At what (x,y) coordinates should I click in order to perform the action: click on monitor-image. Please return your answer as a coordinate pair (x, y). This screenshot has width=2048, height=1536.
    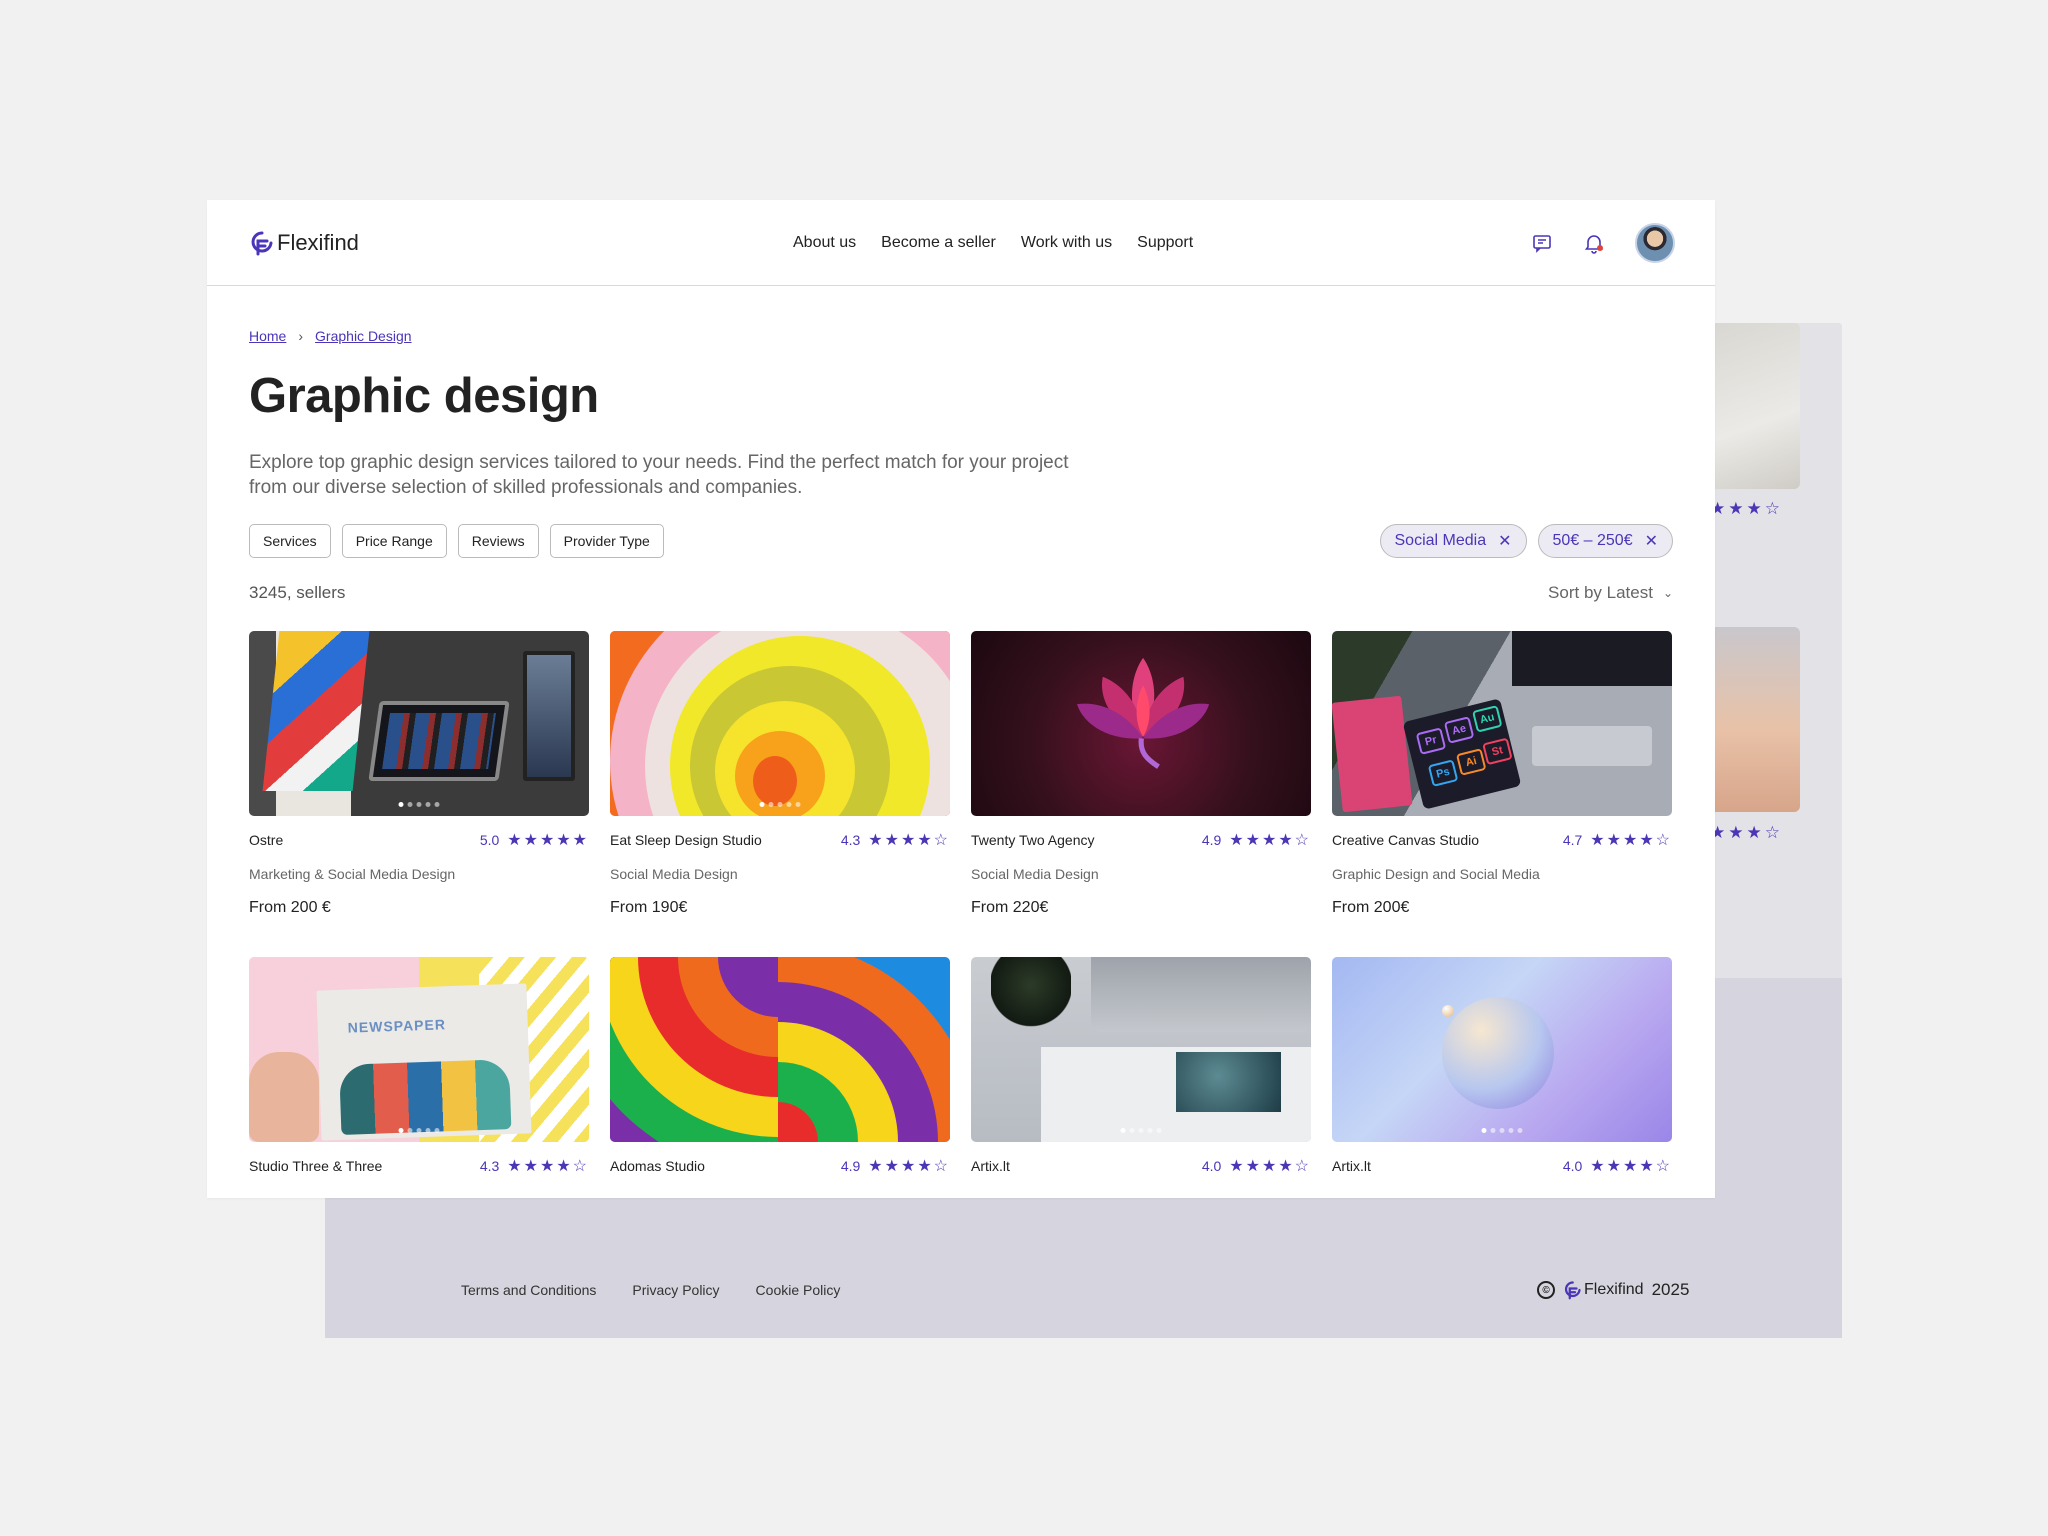
    Looking at the image, I should click on (1592, 658).